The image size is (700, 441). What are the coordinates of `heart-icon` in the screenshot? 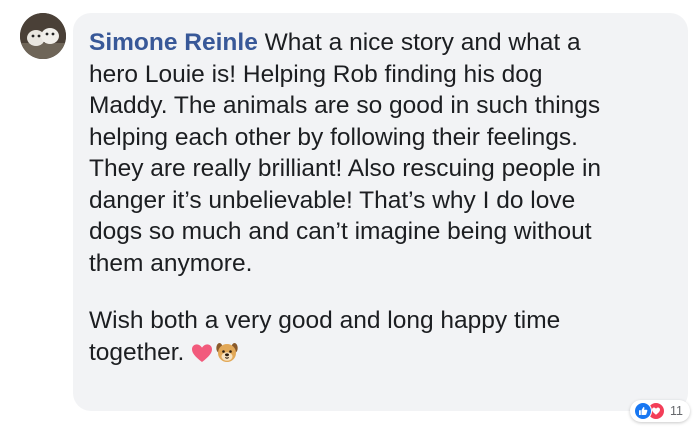 It's located at (202, 357).